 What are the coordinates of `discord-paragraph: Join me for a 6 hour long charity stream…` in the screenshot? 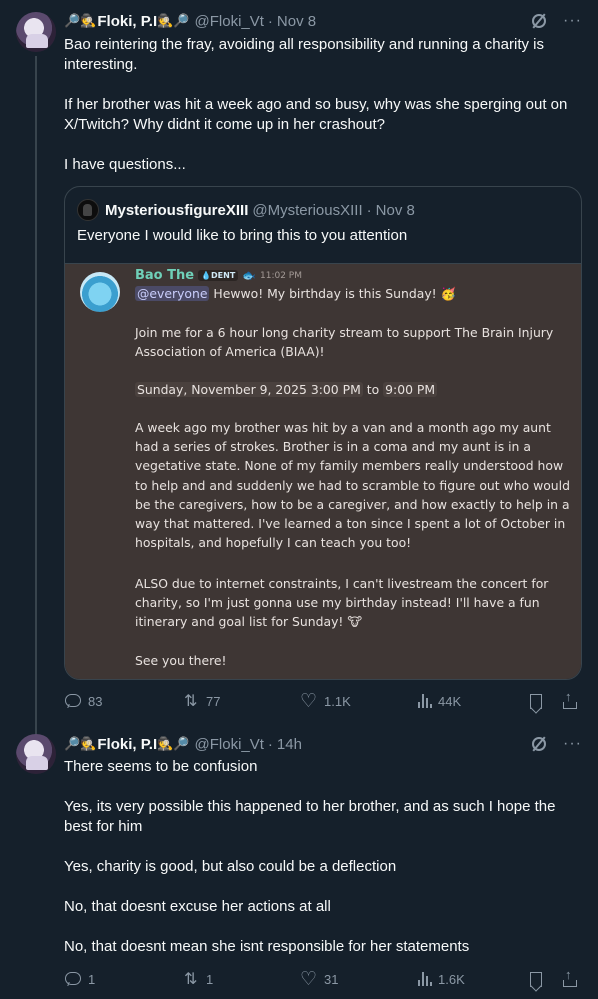 It's located at (344, 342).